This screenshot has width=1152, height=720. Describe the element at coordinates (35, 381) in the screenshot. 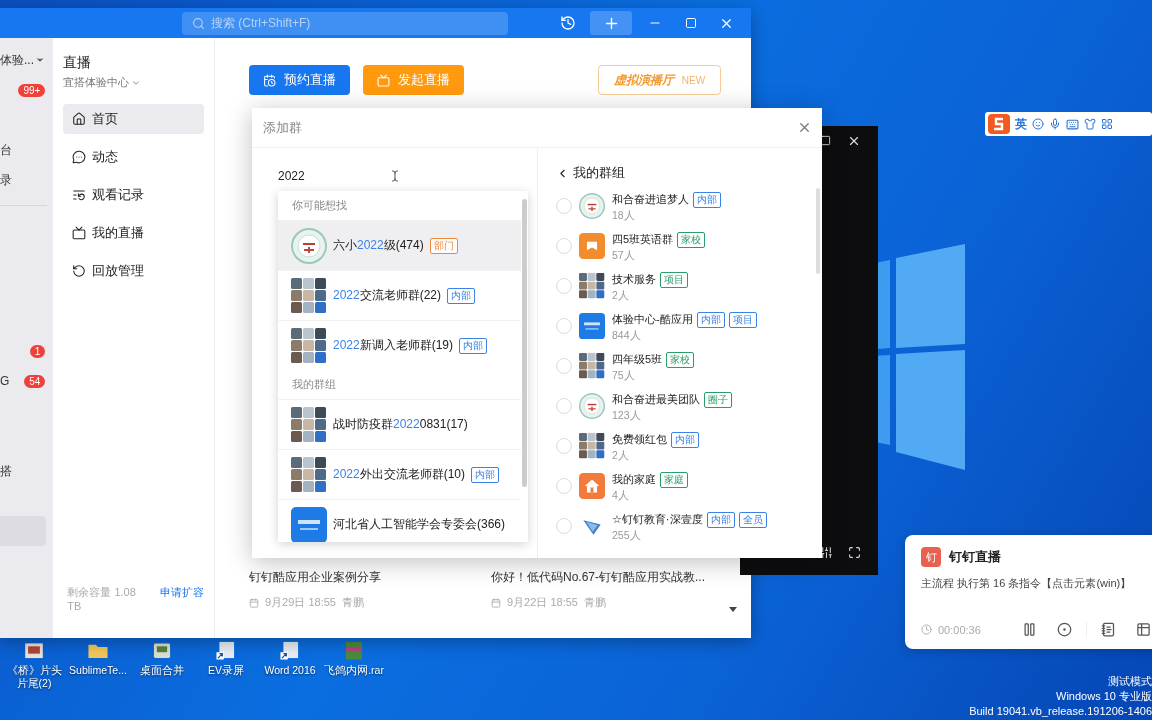

I see `unread-badge: 54` at that location.